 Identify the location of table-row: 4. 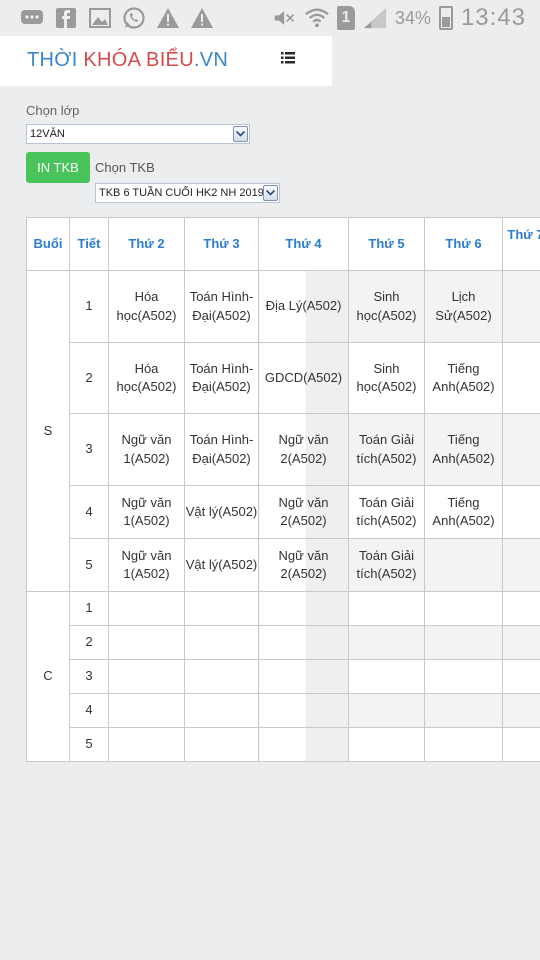
(283, 710).